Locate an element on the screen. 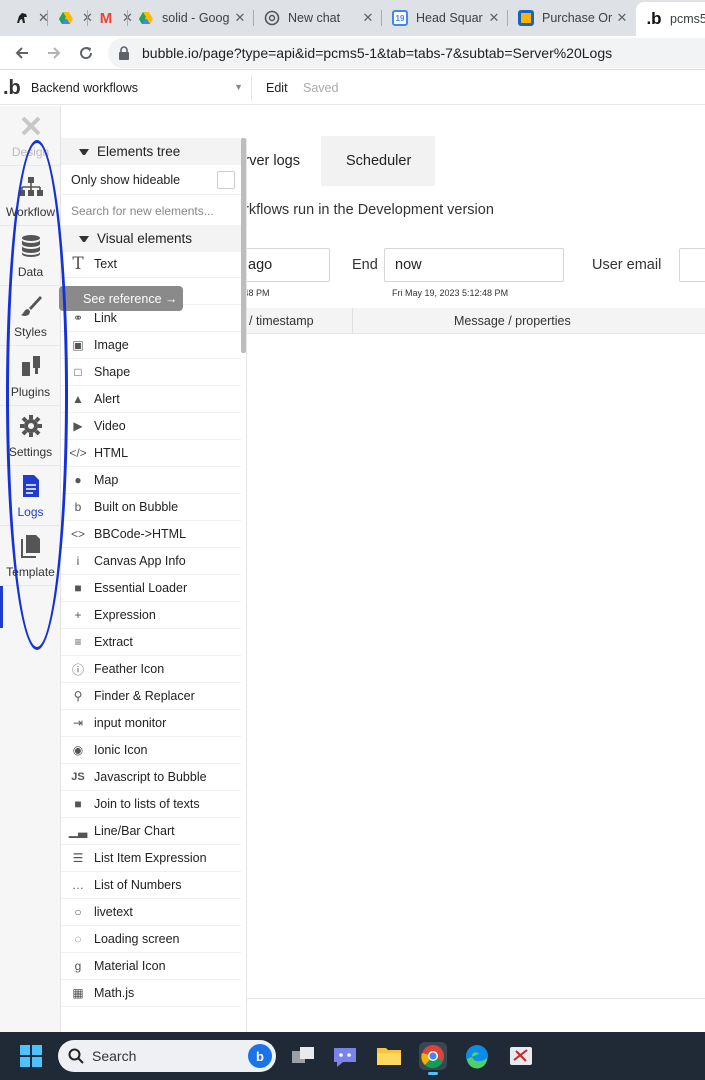  palette-item-extract: ≡ Extract is located at coordinates (151, 642).